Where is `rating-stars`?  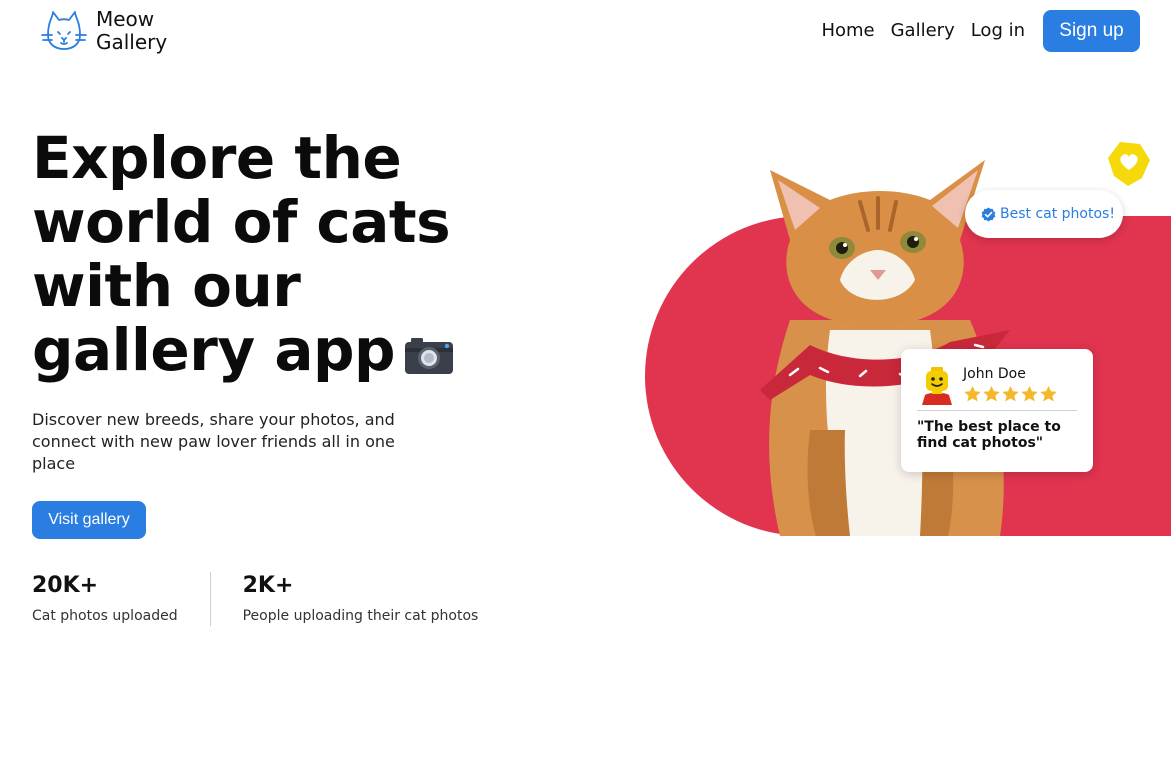 rating-stars is located at coordinates (1010, 394).